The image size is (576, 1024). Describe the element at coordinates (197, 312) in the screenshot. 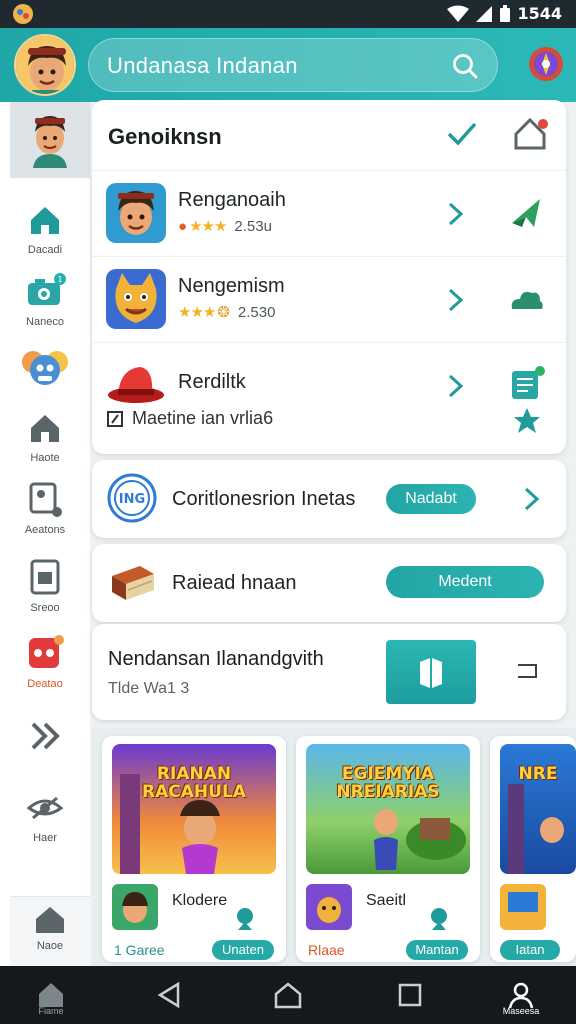

I see `stars-icon: ★★★` at that location.